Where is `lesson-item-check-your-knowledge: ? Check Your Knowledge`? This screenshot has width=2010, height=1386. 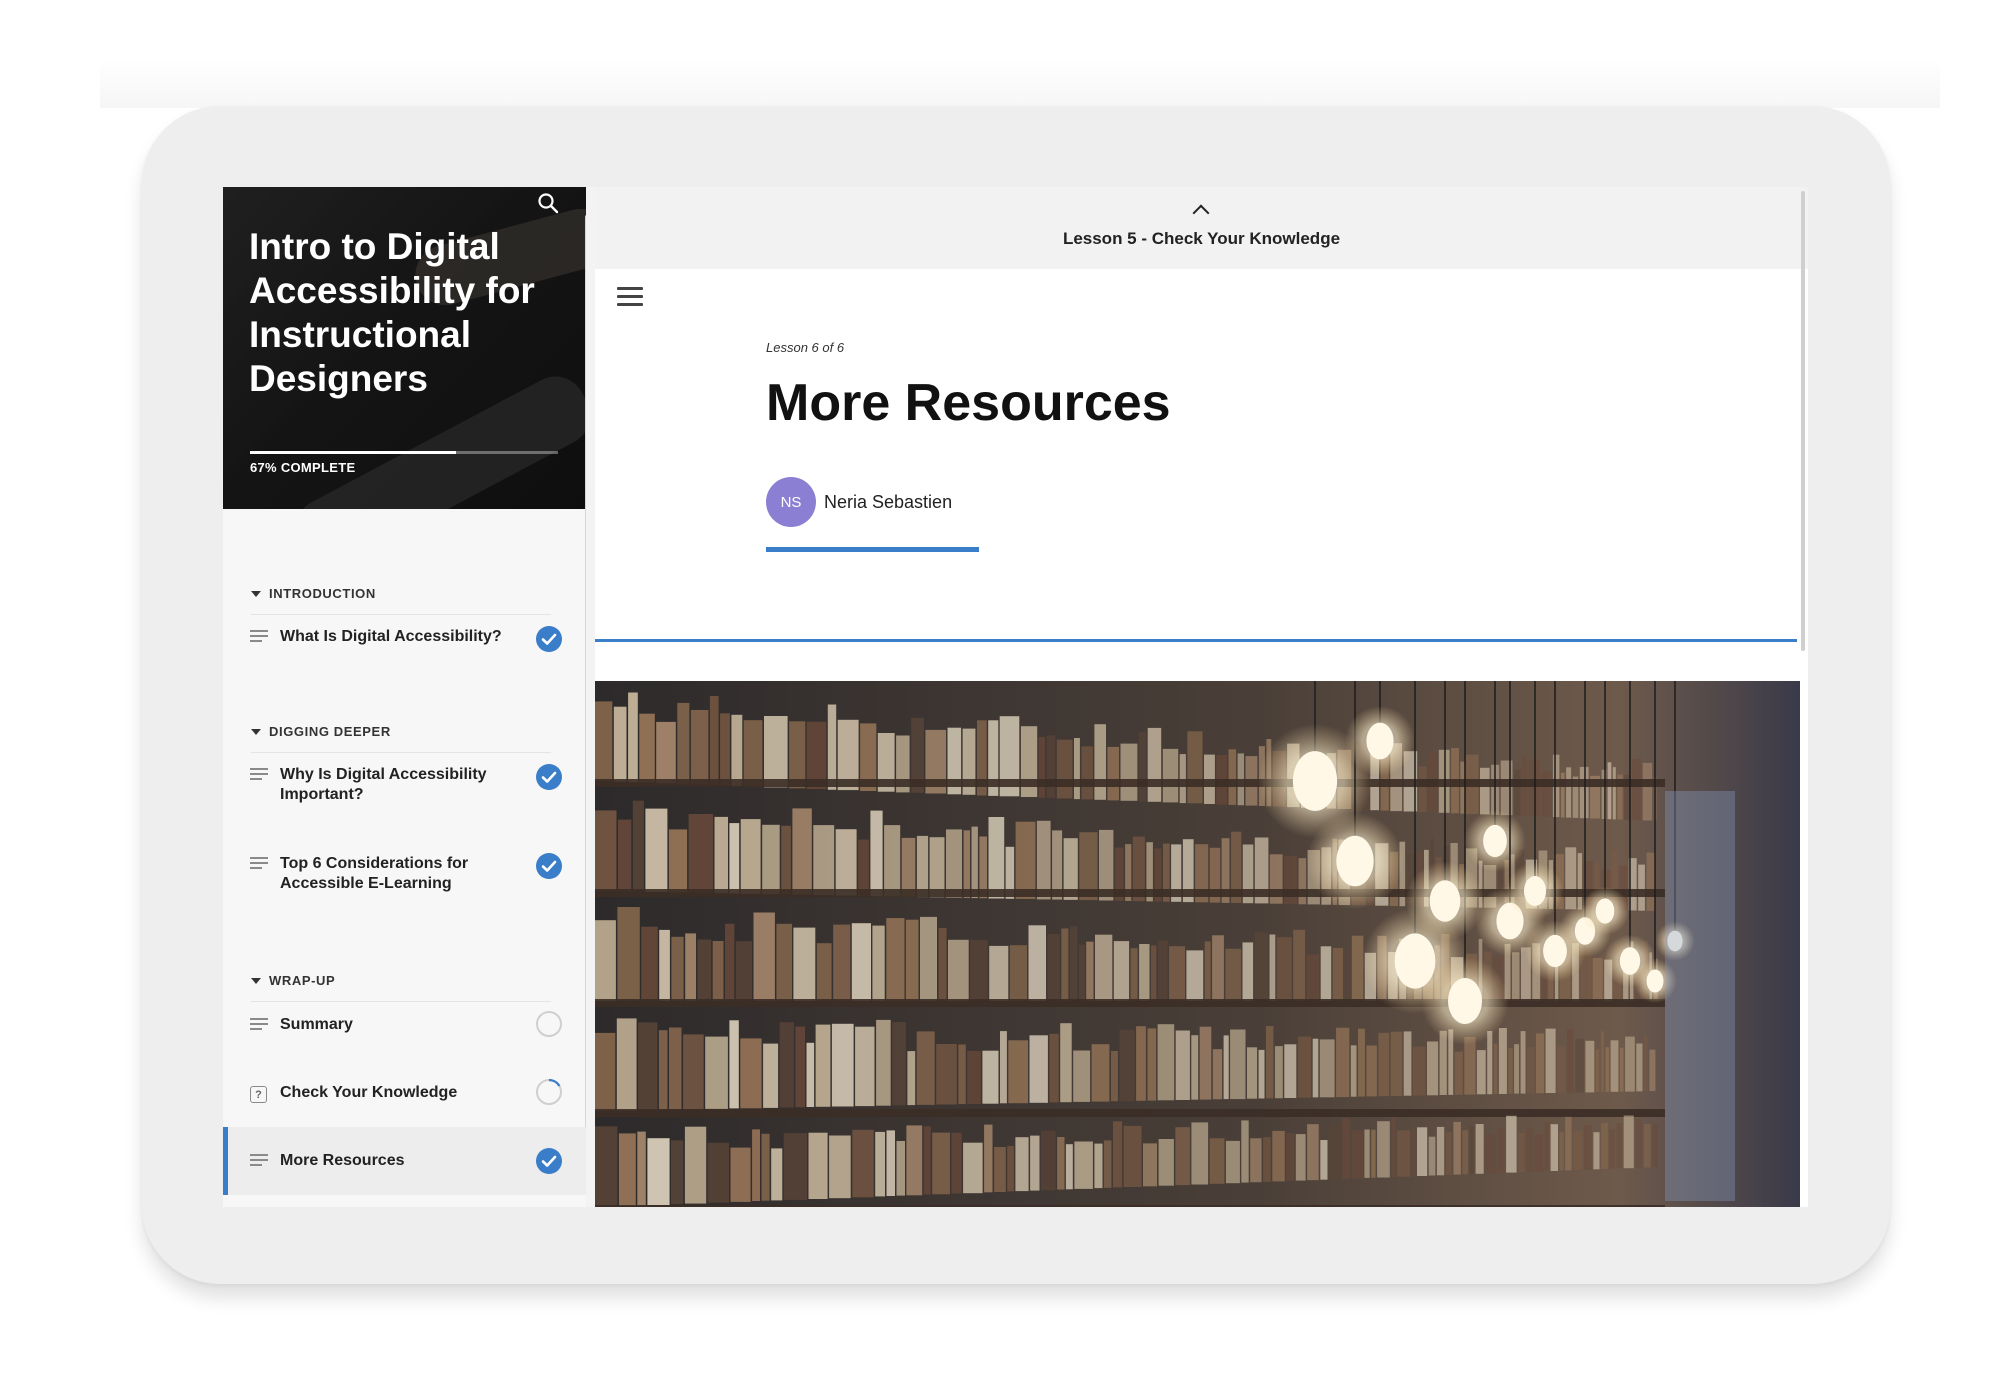
lesson-item-check-your-knowledge: ? Check Your Knowledge is located at coordinates (404, 1091).